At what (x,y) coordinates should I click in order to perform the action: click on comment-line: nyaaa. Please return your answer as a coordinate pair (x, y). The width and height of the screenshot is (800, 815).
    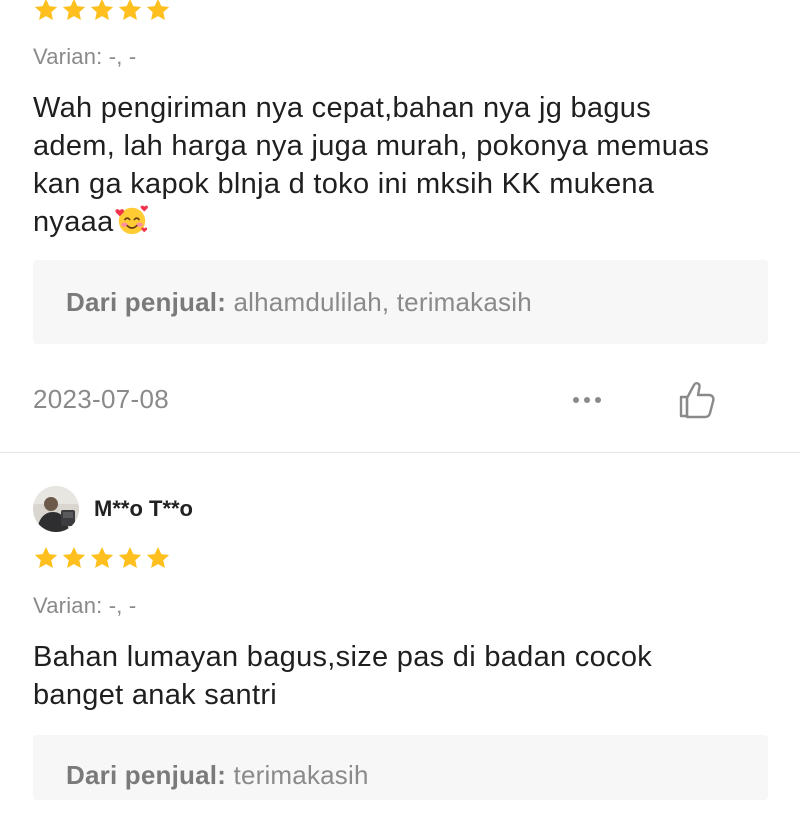
    Looking at the image, I should click on (403, 222).